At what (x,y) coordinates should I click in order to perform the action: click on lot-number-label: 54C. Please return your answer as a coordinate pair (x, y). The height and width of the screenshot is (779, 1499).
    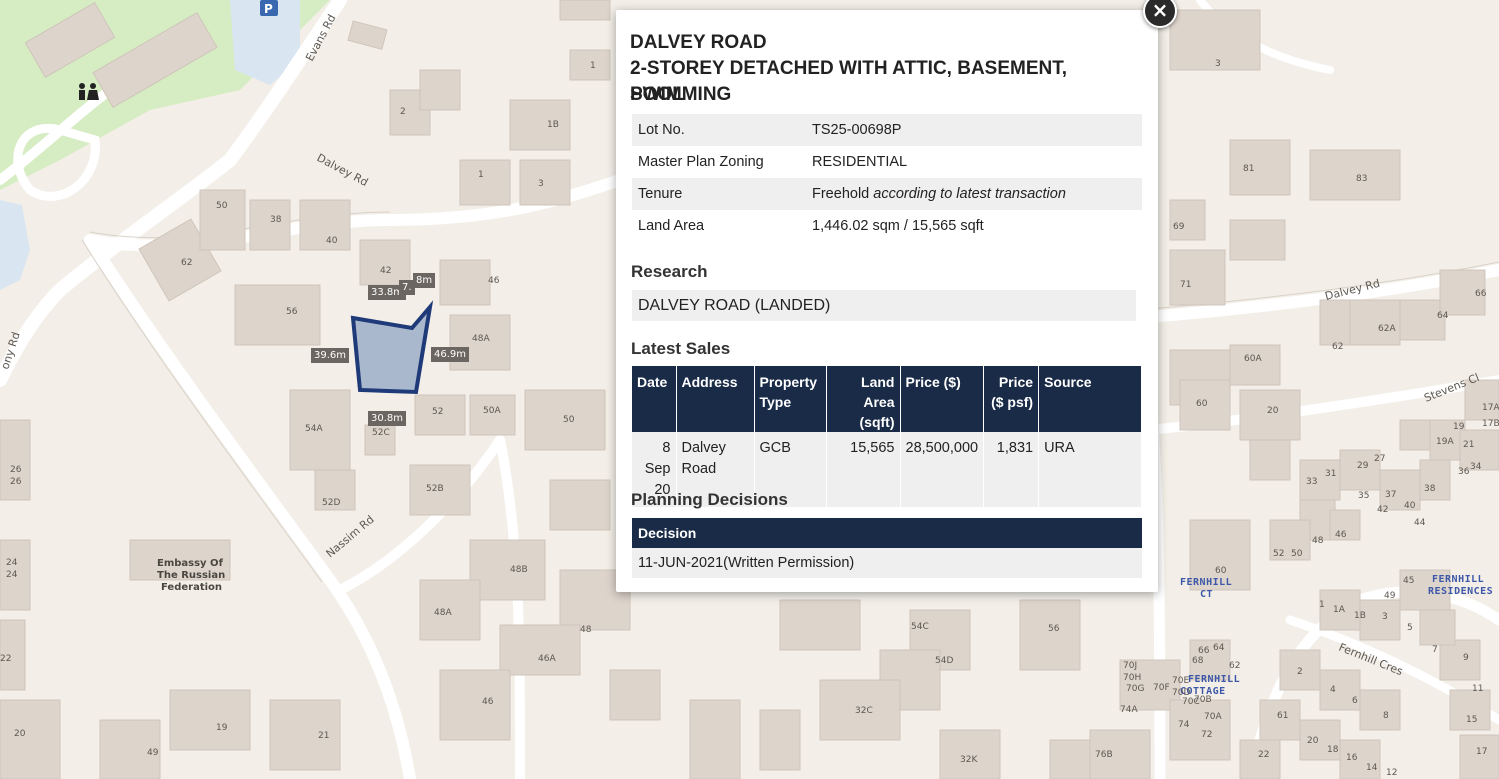
    Looking at the image, I should click on (920, 627).